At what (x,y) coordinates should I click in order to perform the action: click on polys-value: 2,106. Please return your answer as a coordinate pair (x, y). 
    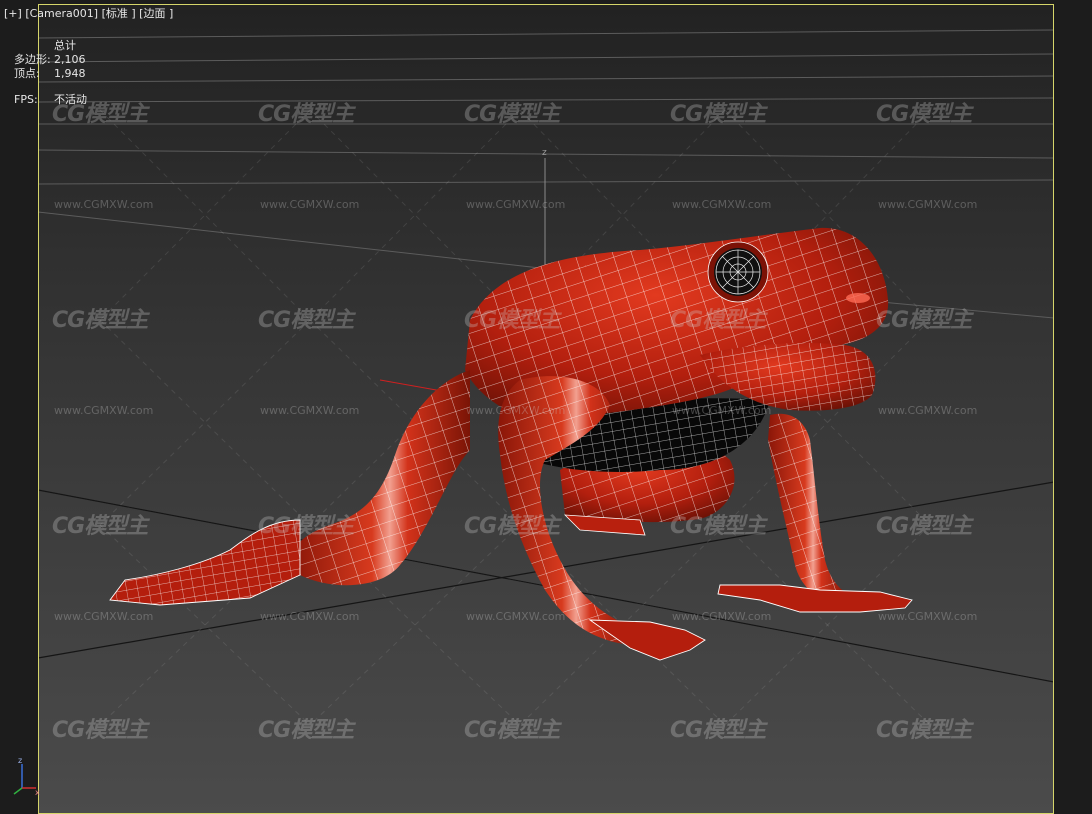
    Looking at the image, I should click on (70, 59).